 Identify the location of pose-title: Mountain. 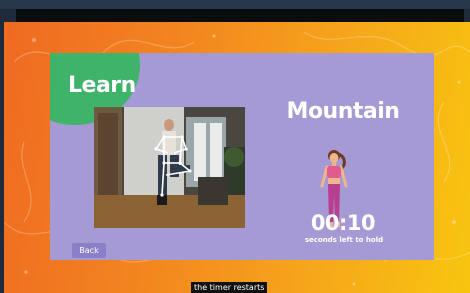
(343, 111).